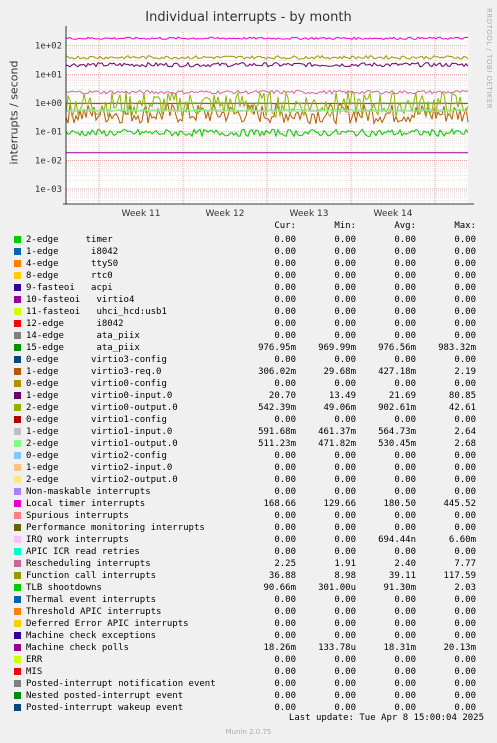 The image size is (497, 743). I want to click on legend-series-name: 4-edge ttyS0, so click(72, 264).